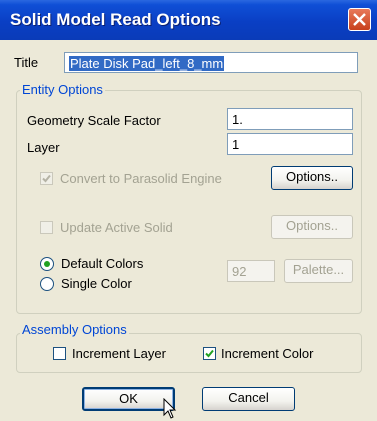  I want to click on title-input: Plate Disk Pad_left_8_mm, so click(211, 62).